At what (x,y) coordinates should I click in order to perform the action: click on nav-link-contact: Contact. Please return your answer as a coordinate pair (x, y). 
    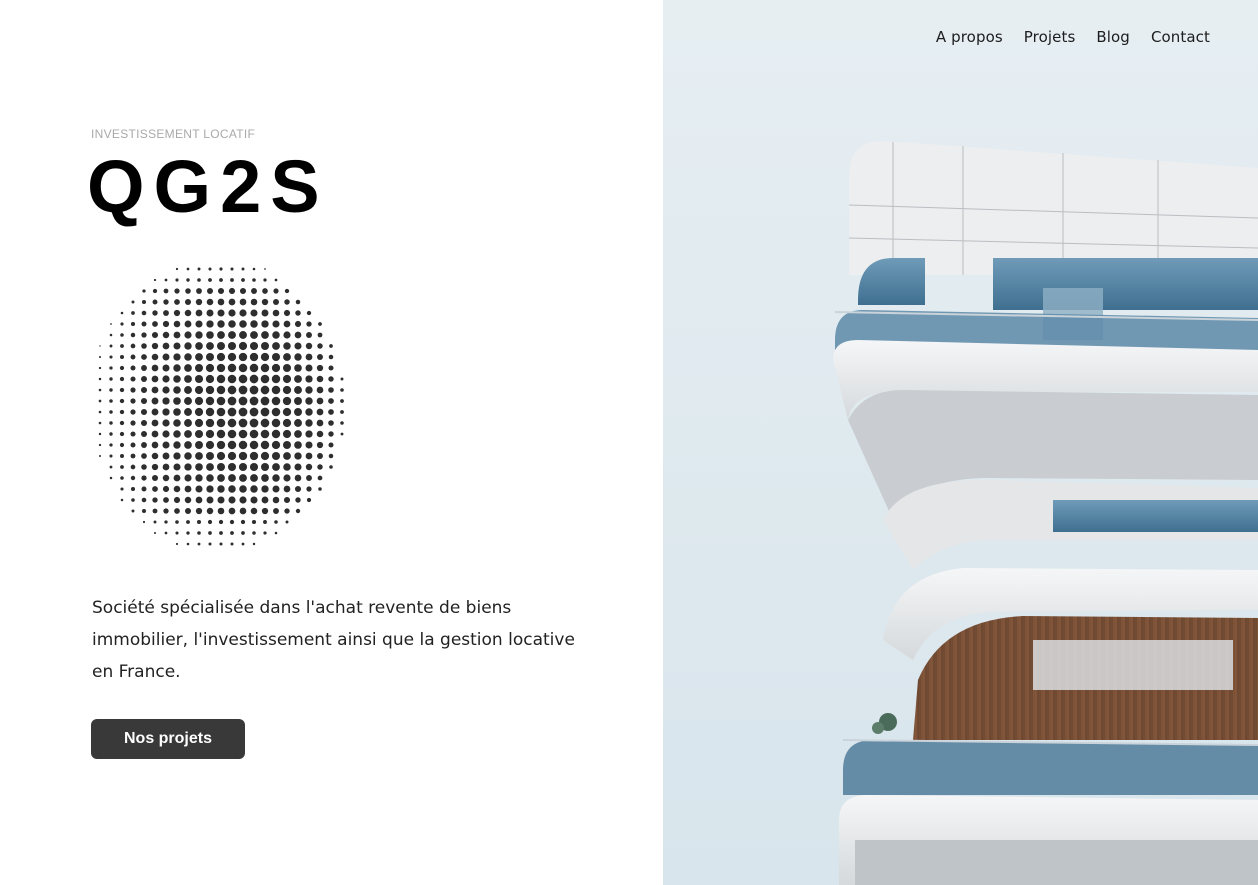
    Looking at the image, I should click on (1180, 37).